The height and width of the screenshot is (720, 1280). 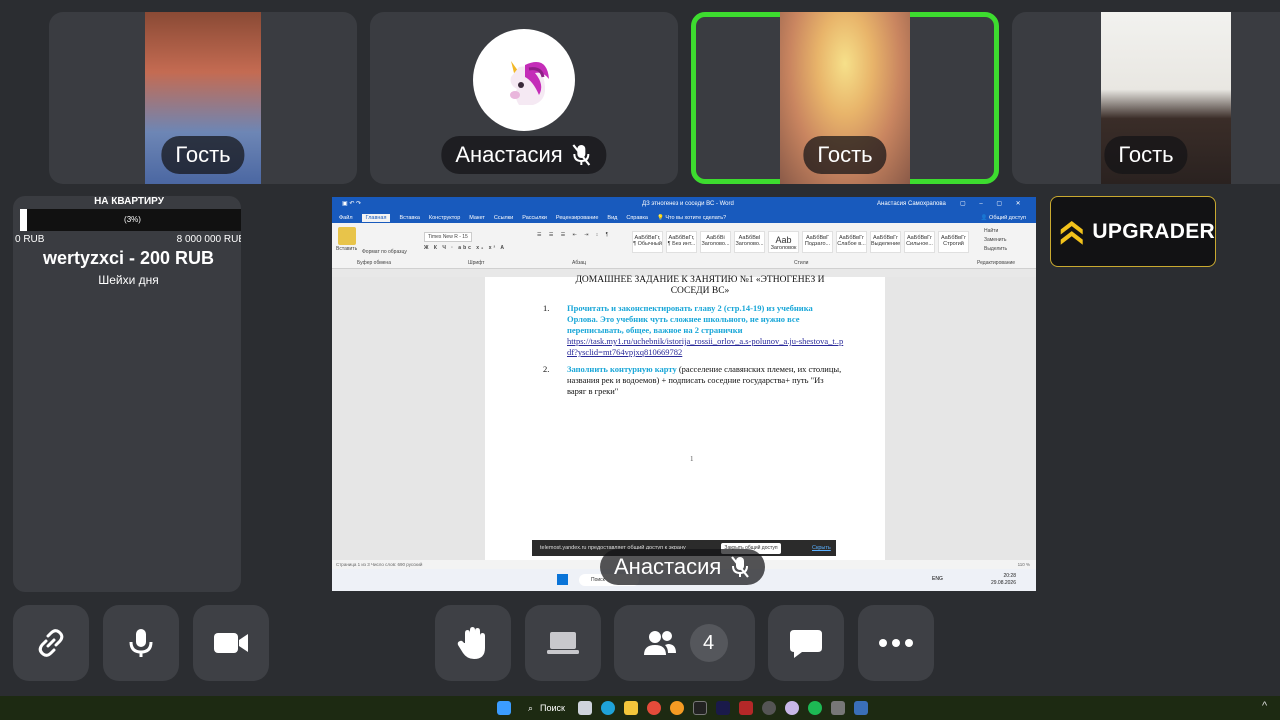 I want to click on tab-review: Рецензирование, so click(x=577, y=218).